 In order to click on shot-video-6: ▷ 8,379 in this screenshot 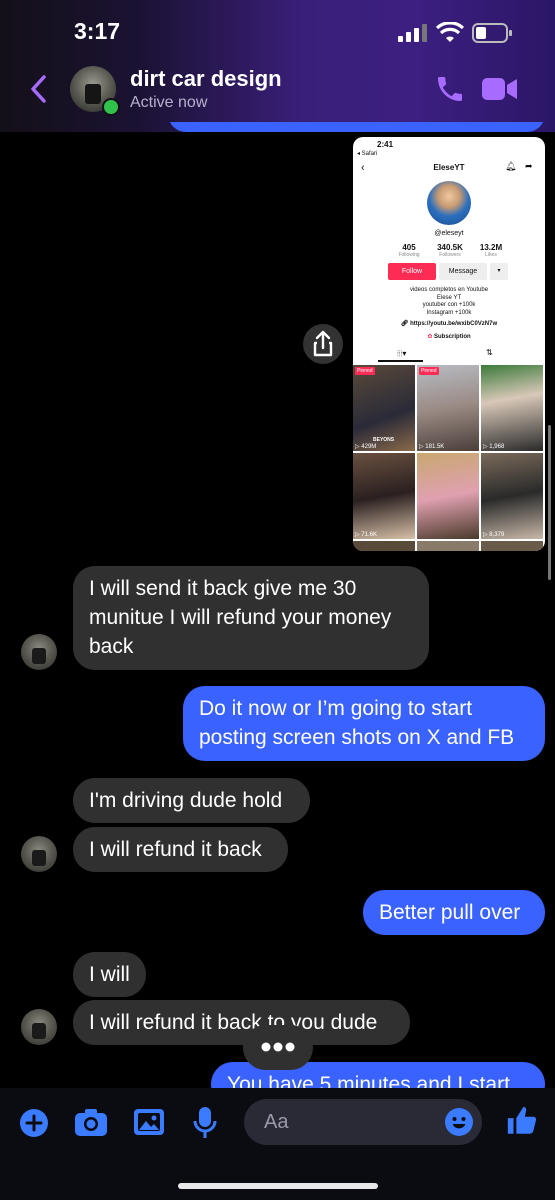, I will do `click(512, 496)`.